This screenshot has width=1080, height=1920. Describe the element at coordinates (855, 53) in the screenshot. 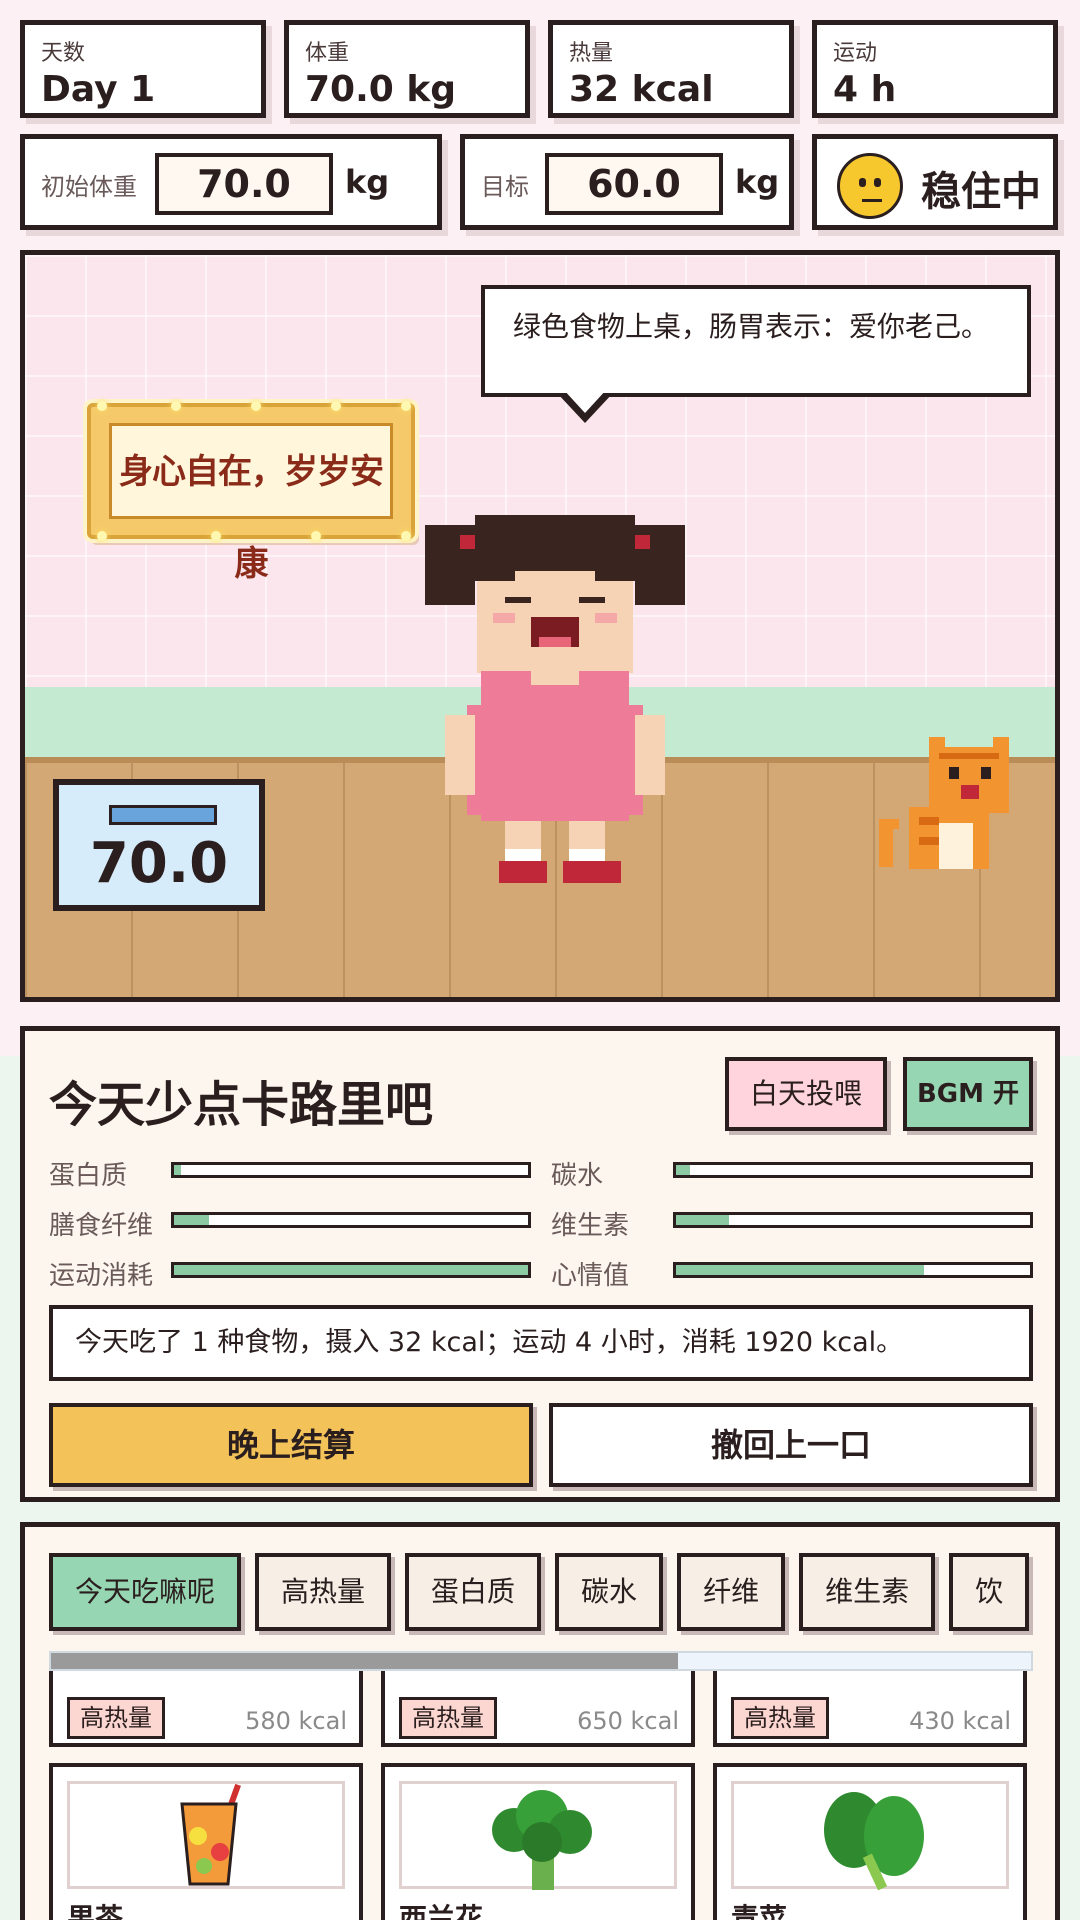

I see `stat-label: 运动` at that location.